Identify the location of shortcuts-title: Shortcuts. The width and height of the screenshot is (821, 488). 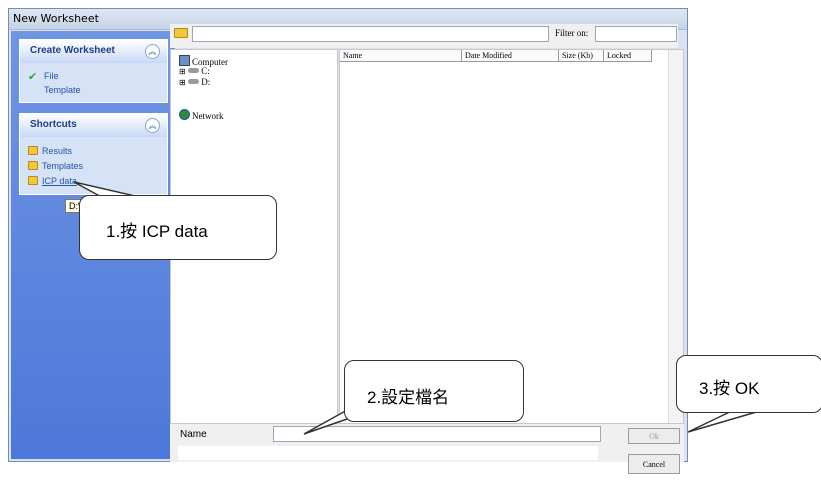
(53, 124).